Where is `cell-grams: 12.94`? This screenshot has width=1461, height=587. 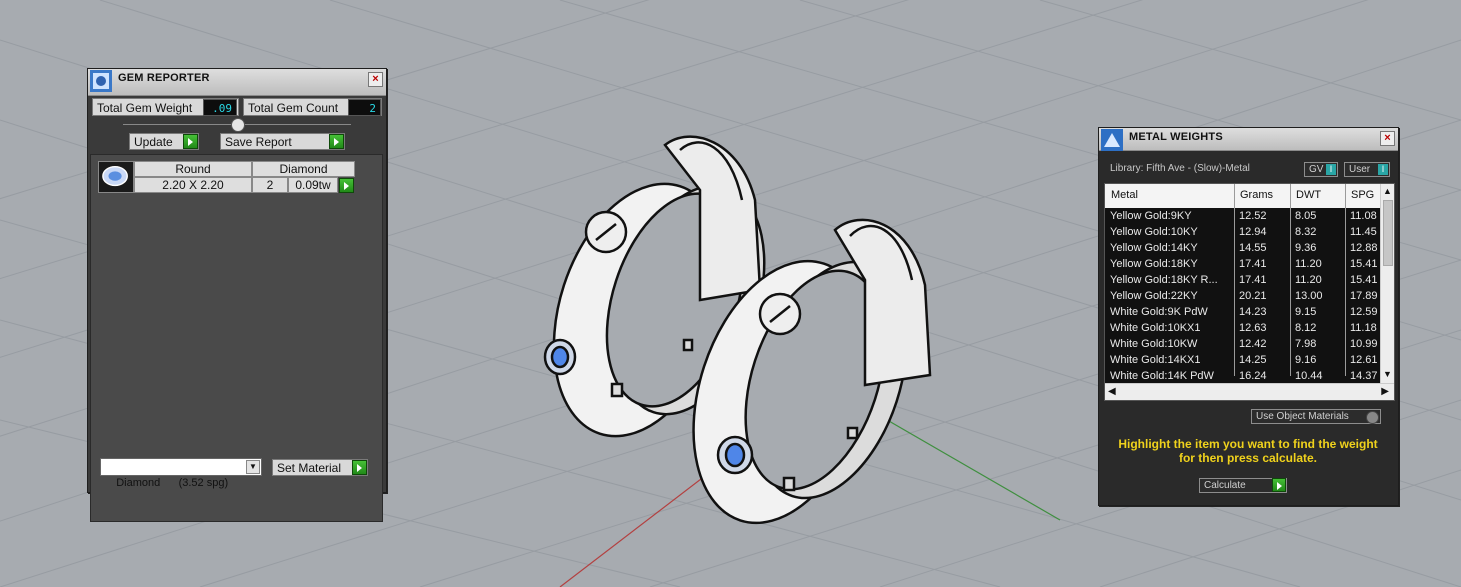 cell-grams: 12.94 is located at coordinates (1253, 232).